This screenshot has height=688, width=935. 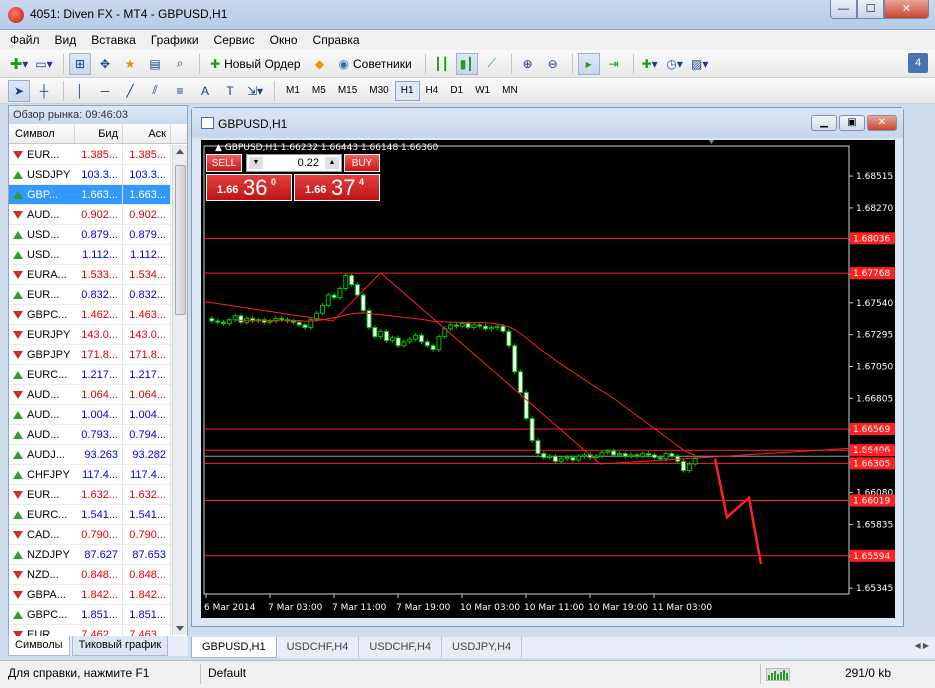 What do you see at coordinates (113, 40) in the screenshot?
I see `menu-insert: Вставка` at bounding box center [113, 40].